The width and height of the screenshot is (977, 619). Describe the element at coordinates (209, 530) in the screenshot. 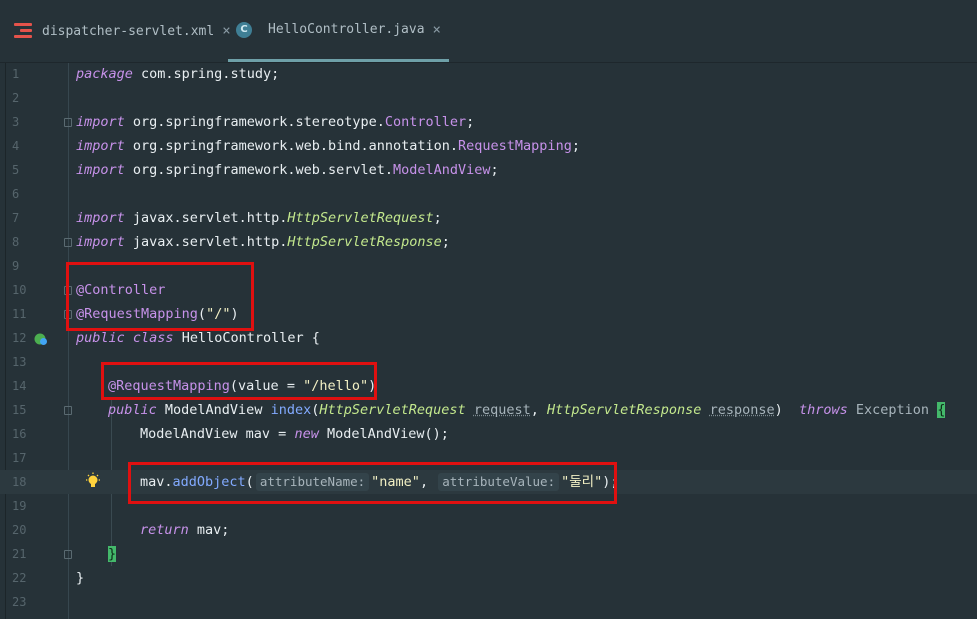

I see `return-value: mav;` at that location.